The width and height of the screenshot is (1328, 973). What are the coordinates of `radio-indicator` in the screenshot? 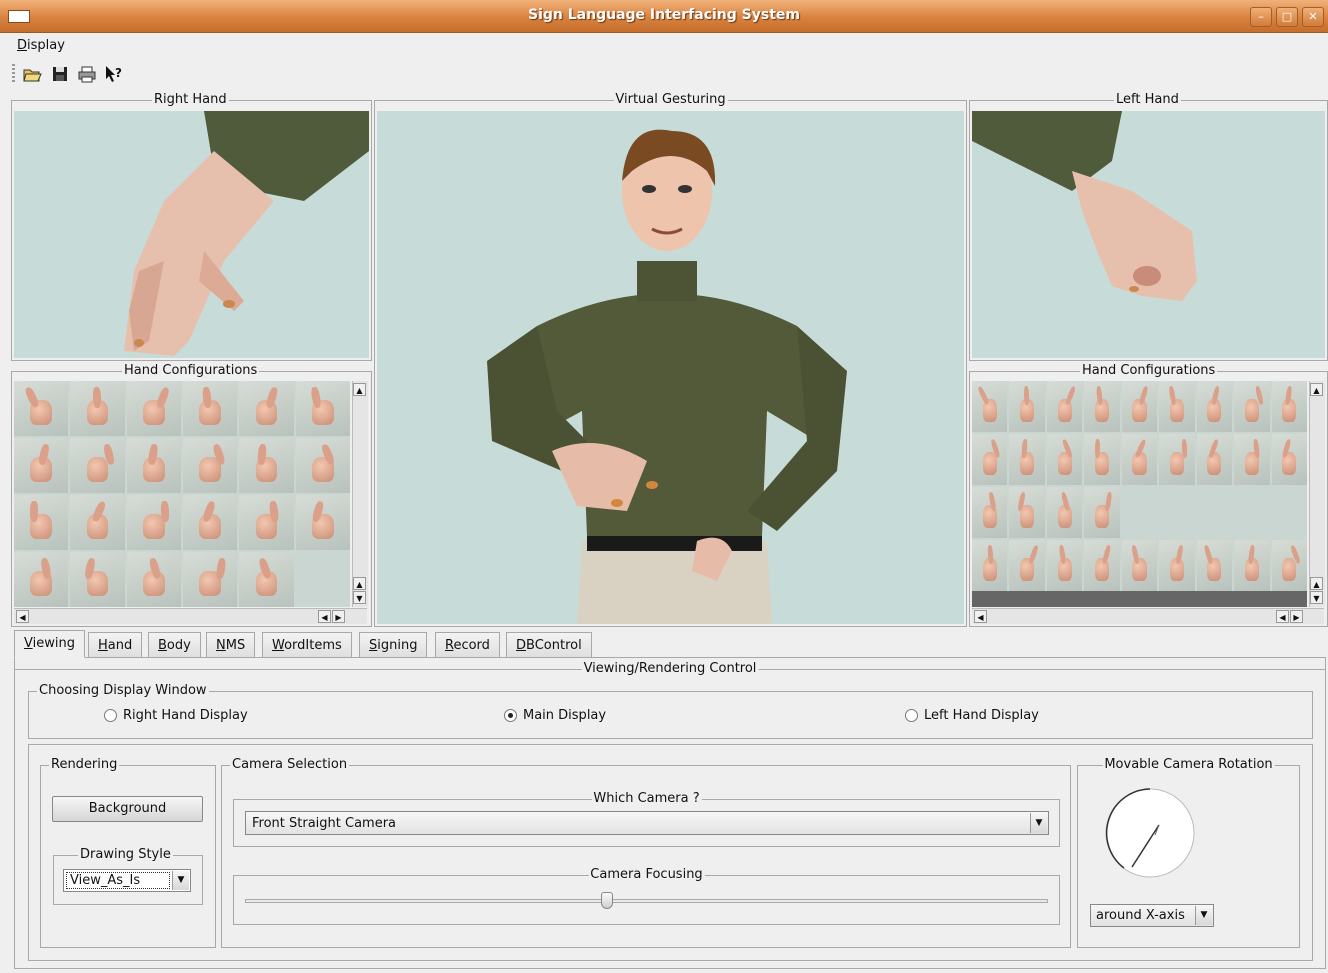 It's located at (911, 715).